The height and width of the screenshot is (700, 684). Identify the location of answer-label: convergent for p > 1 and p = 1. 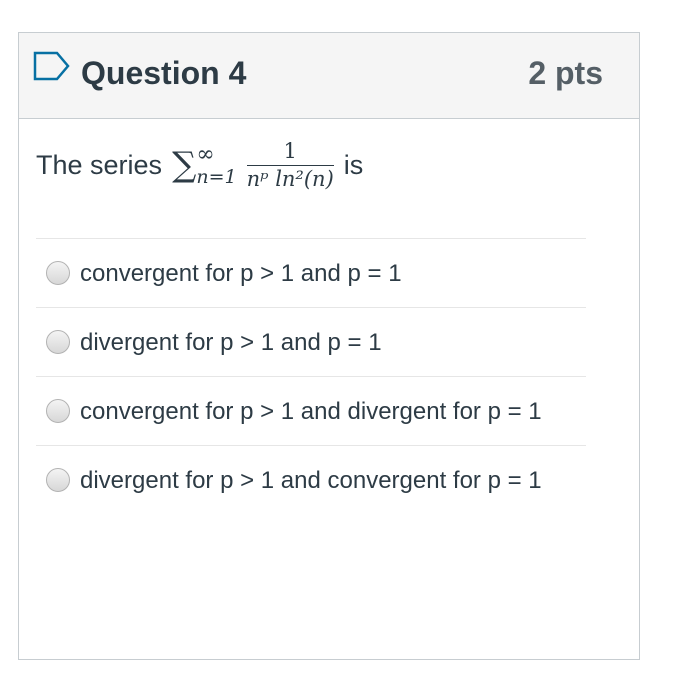
(241, 273).